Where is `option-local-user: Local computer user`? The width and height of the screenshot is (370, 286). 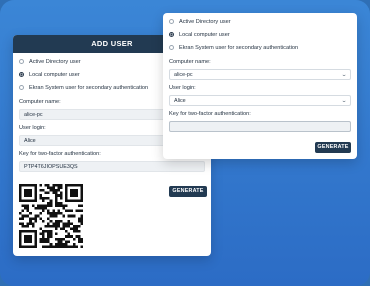 option-local-user: Local computer user is located at coordinates (260, 34).